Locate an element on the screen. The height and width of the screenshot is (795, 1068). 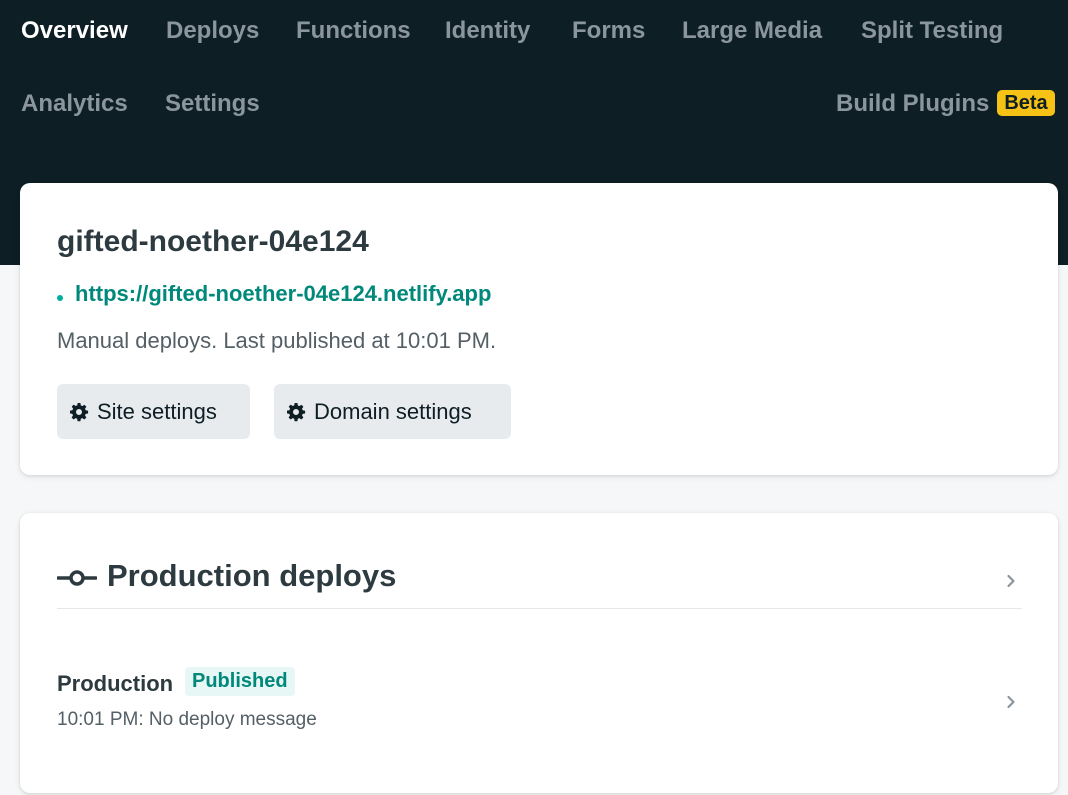
build-plugins-label: Build Plugins is located at coordinates (913, 103).